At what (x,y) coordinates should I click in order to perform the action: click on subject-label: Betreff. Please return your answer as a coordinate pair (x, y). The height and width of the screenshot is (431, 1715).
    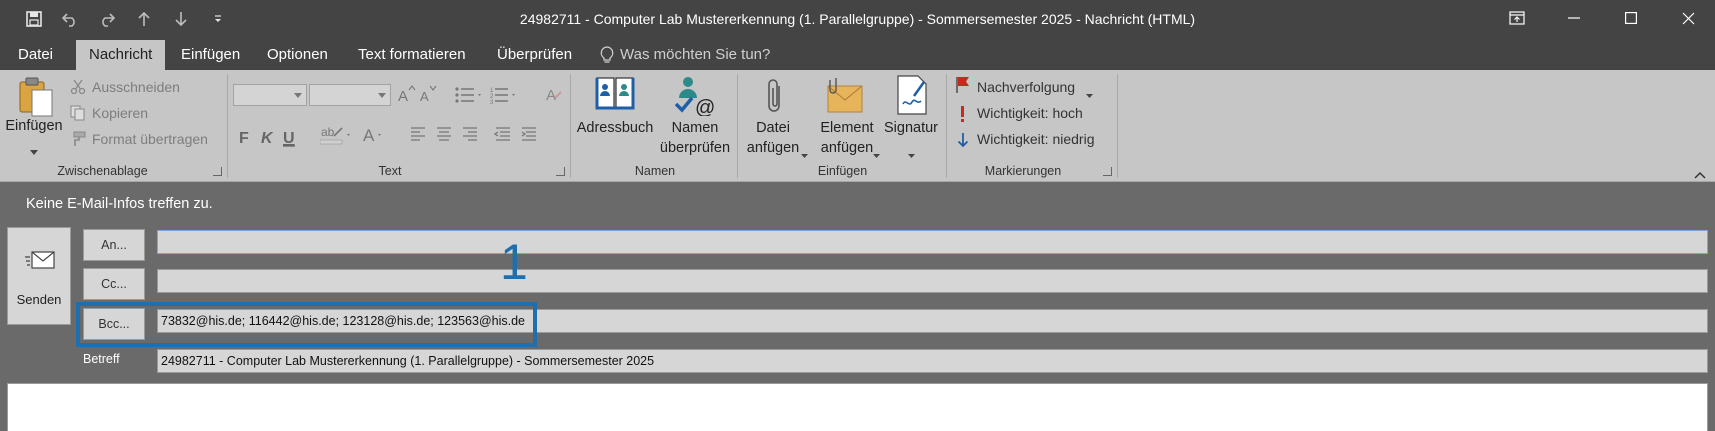
    Looking at the image, I should click on (101, 359).